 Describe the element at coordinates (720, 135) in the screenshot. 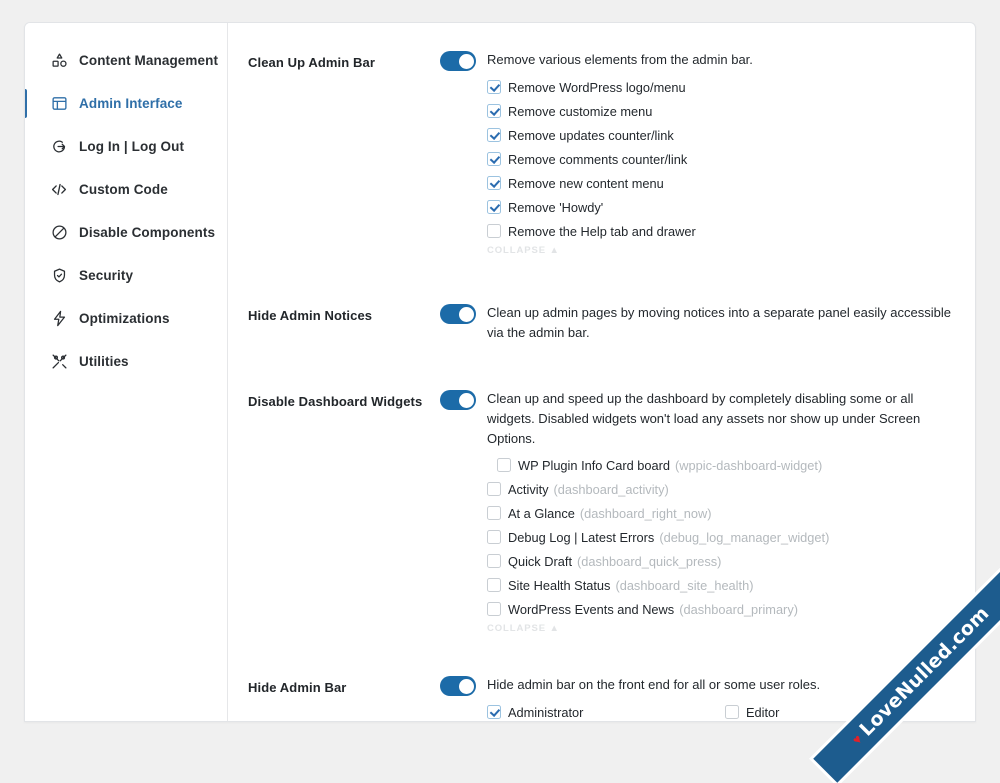

I see `checkbox-row: Remove updates counter/link` at that location.